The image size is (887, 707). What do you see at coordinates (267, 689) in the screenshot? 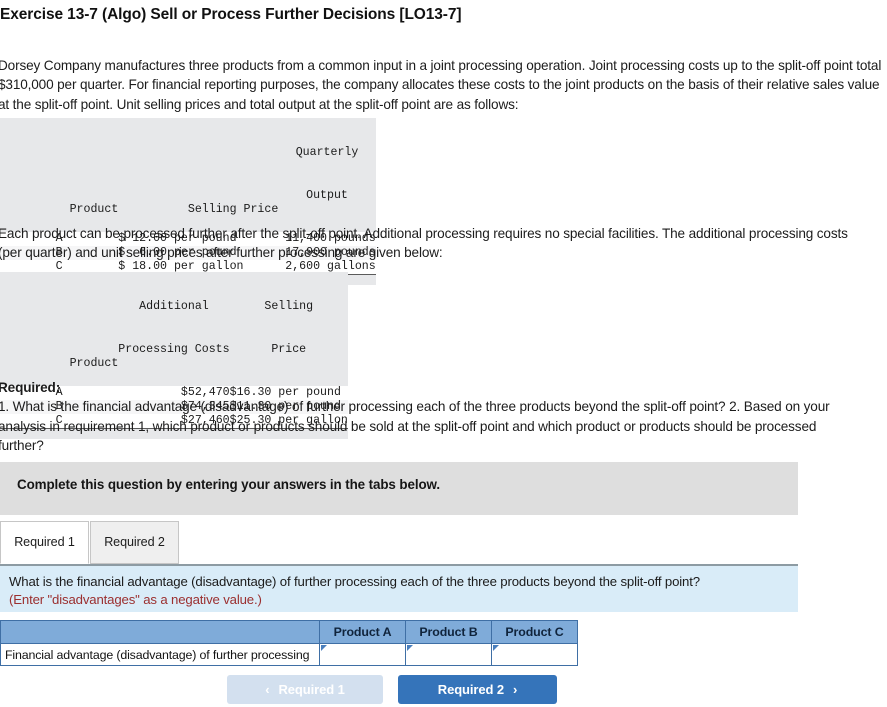
I see `chevron-left-icon: ‹` at bounding box center [267, 689].